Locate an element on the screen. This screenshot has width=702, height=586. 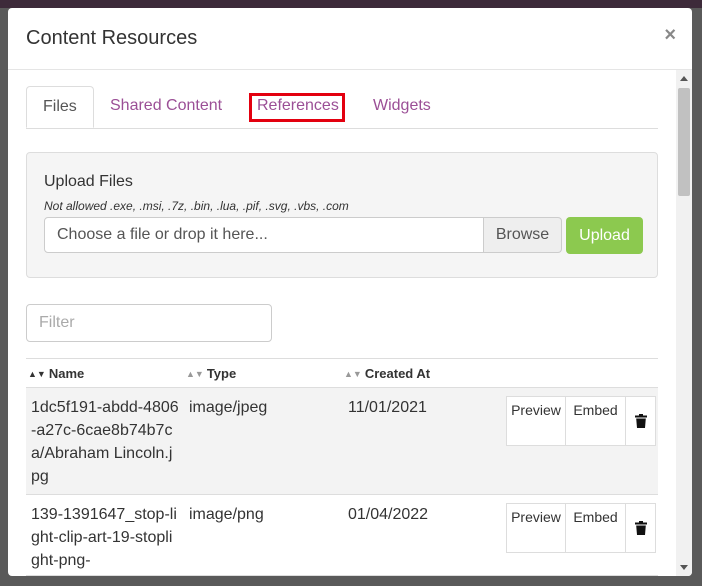
close-icon: × is located at coordinates (670, 35).